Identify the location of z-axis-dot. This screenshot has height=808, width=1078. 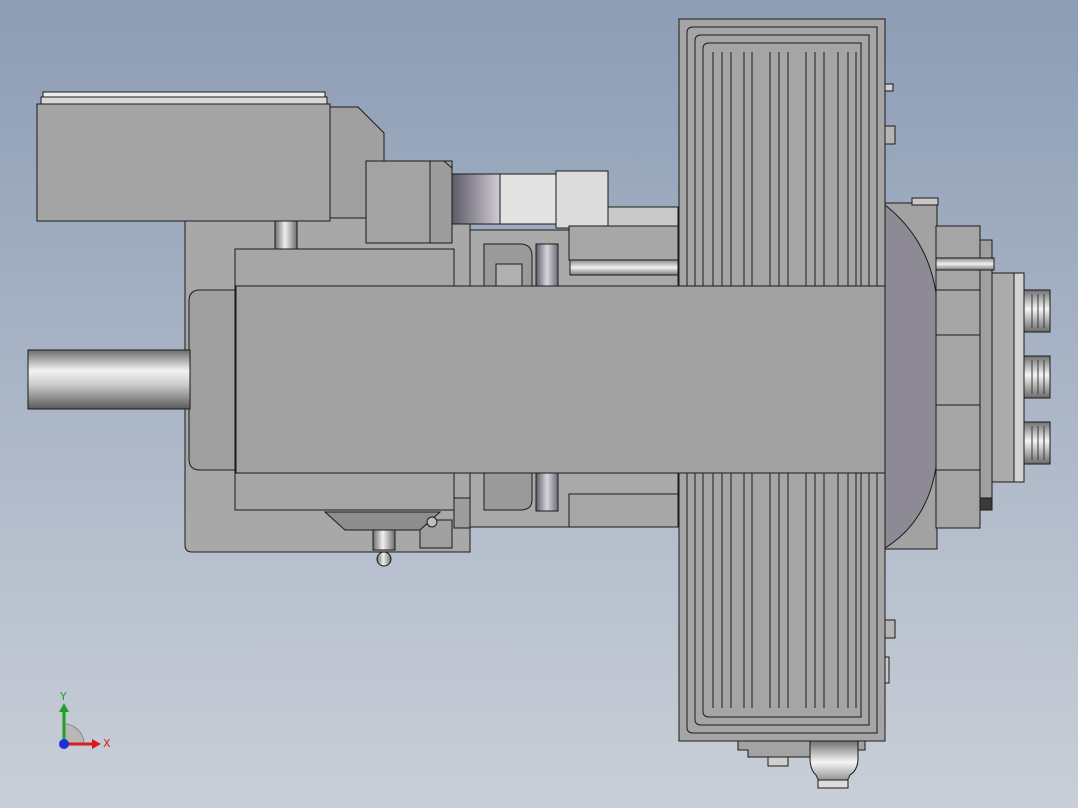
(64, 744).